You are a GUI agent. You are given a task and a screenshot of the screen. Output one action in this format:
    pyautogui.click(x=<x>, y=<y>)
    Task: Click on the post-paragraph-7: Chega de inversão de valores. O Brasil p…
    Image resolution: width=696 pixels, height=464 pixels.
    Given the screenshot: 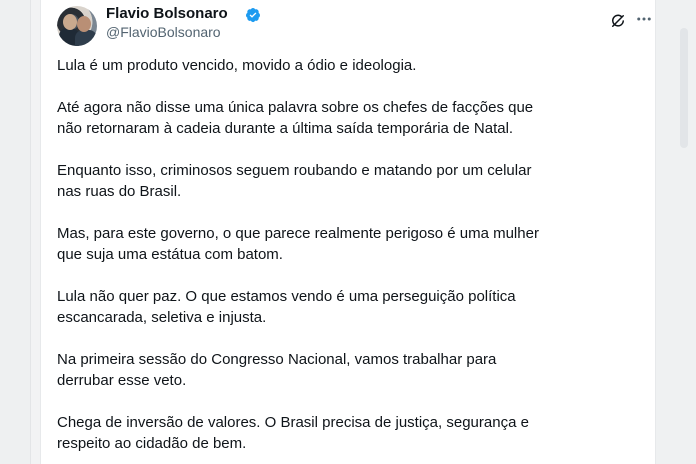 What is the action you would take?
    pyautogui.click(x=293, y=433)
    